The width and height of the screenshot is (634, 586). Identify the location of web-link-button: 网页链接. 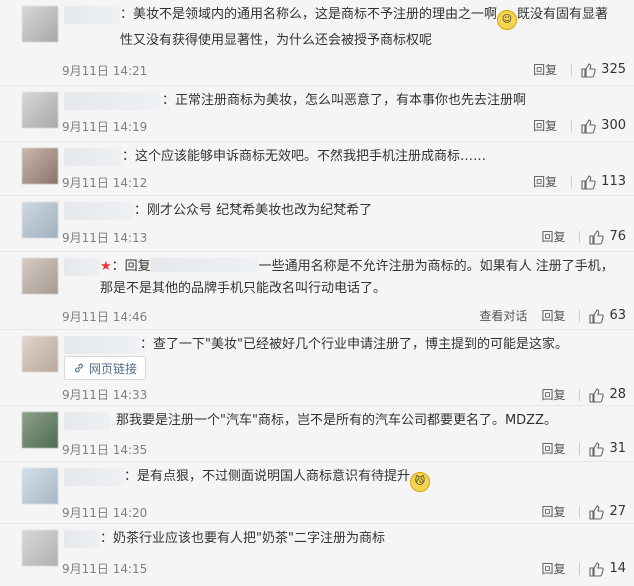
(105, 368).